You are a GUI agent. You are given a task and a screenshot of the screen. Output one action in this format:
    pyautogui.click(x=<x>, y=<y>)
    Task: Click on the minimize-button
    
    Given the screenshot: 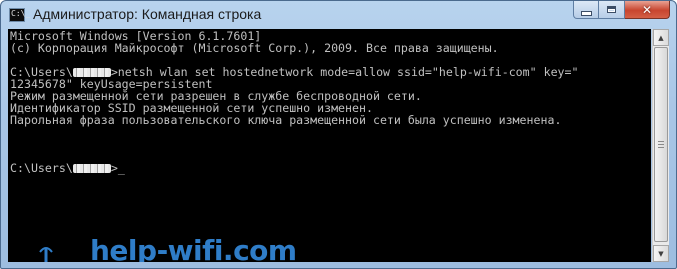 What is the action you would take?
    pyautogui.click(x=586, y=10)
    